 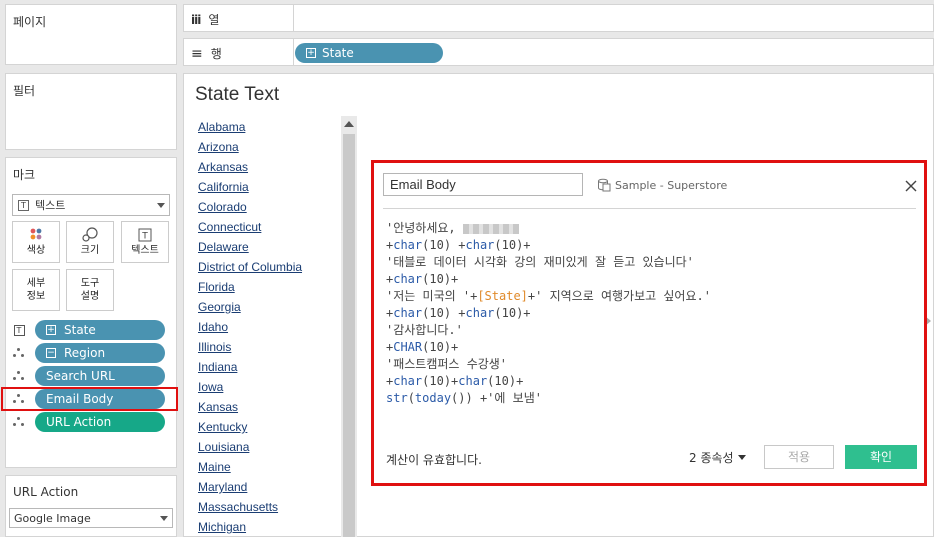 What do you see at coordinates (250, 309) in the screenshot?
I see `state-link: Georgia` at bounding box center [250, 309].